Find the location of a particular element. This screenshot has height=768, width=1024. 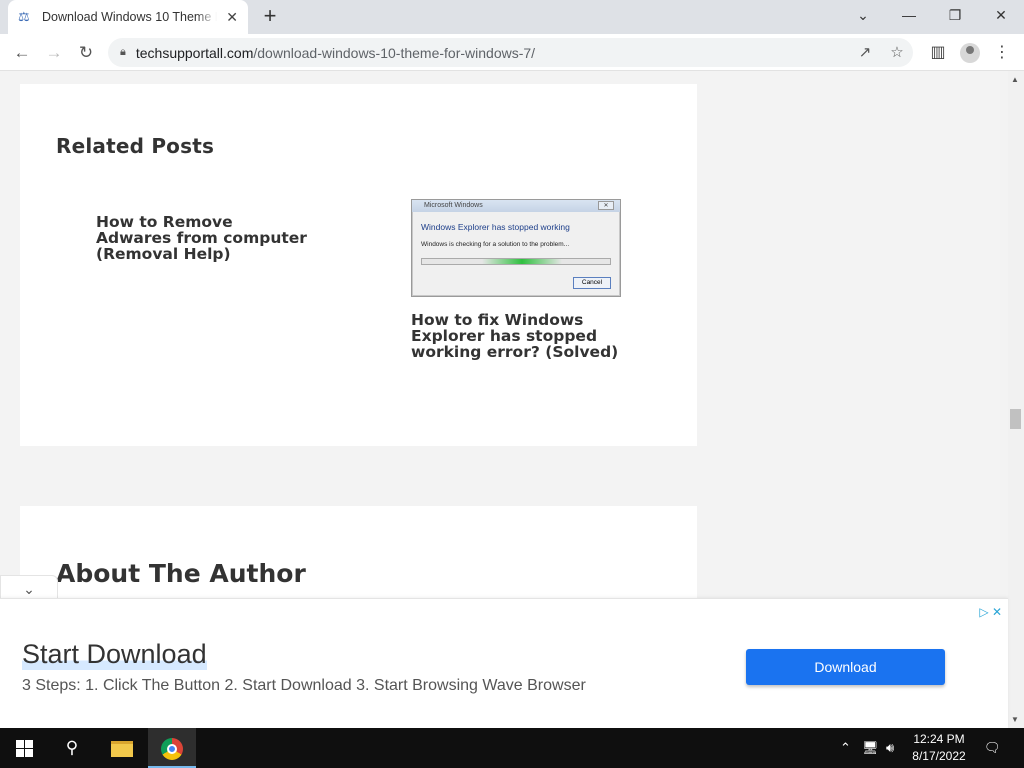

minimize-button: — is located at coordinates (909, 17).